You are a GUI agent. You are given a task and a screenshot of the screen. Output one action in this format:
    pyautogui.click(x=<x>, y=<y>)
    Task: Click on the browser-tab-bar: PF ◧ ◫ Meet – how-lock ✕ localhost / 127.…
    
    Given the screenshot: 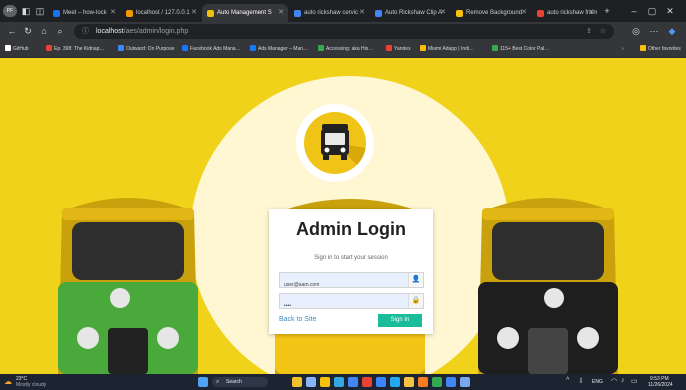 What is the action you would take?
    pyautogui.click(x=343, y=11)
    